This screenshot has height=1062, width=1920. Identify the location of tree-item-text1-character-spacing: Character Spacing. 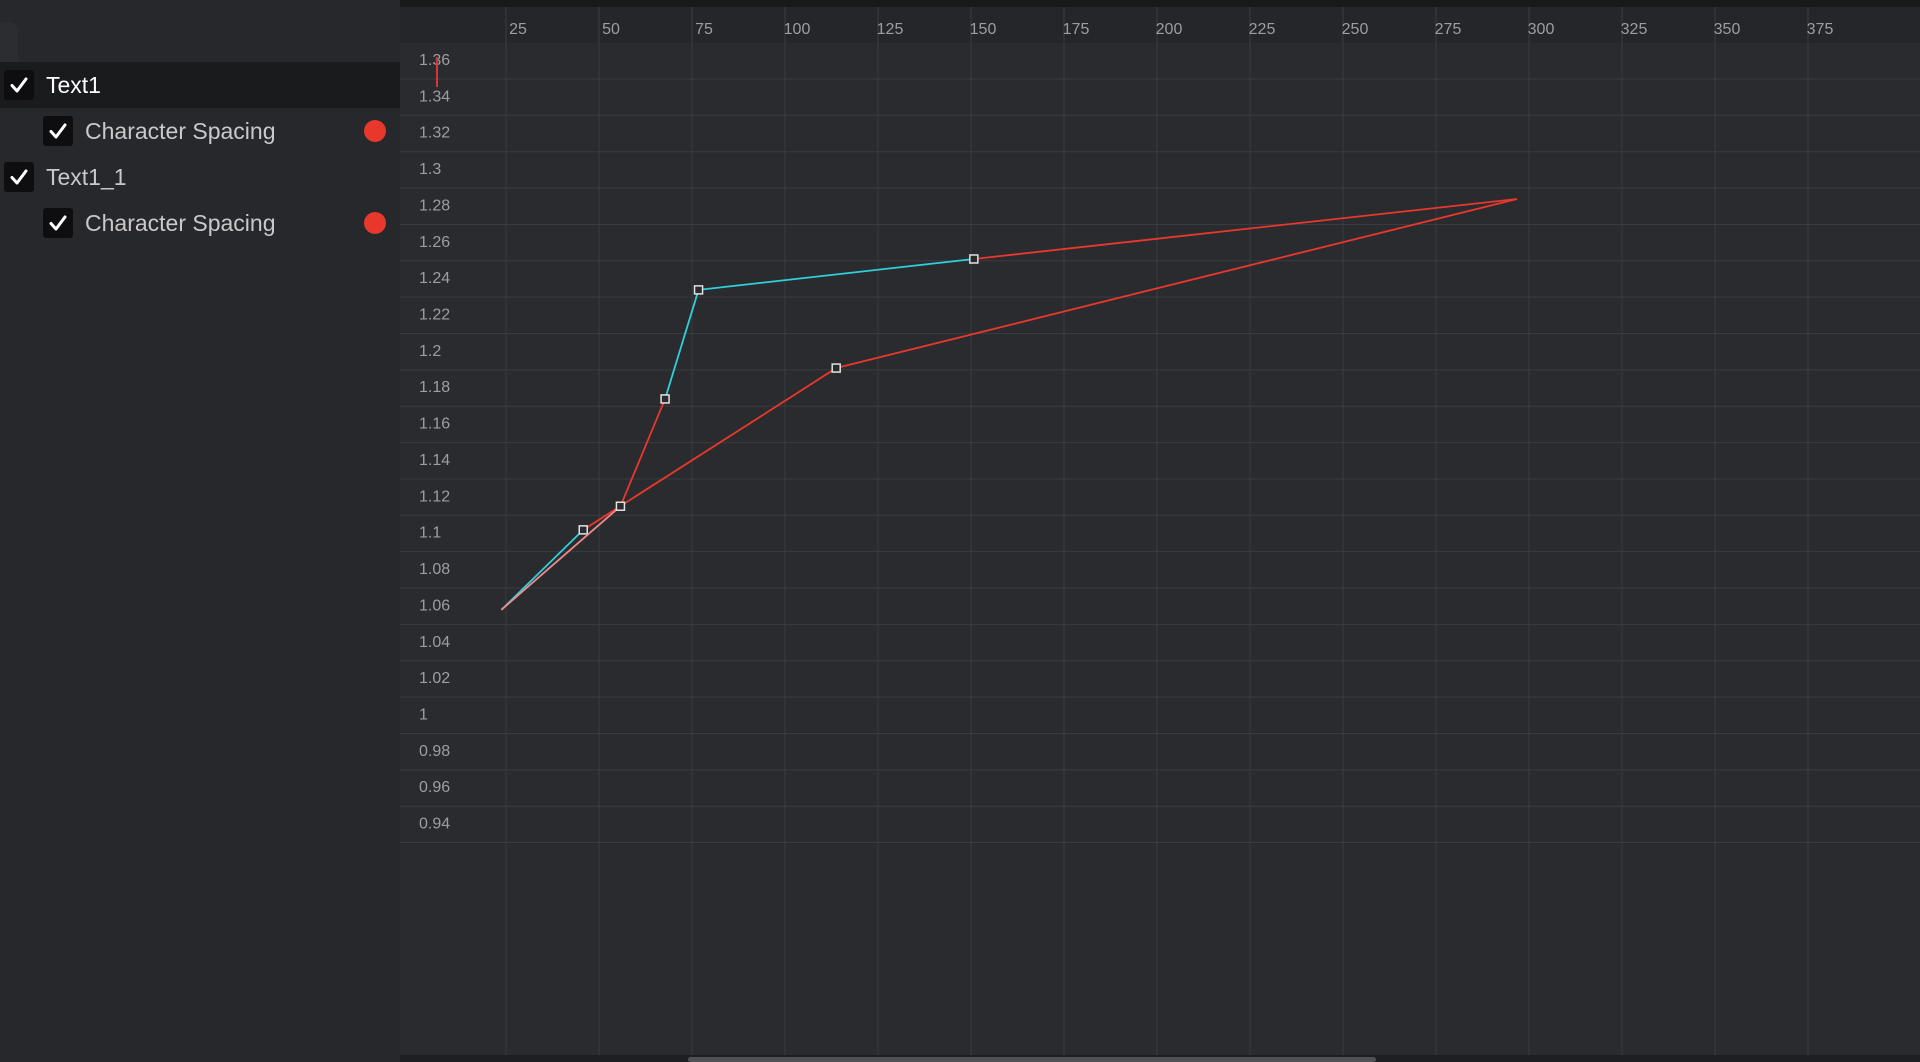
(200, 131).